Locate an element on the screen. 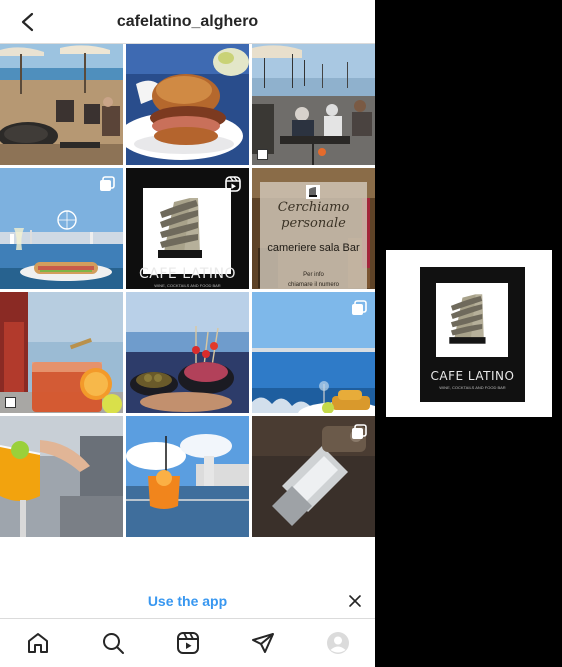 Image resolution: width=562 pixels, height=667 pixels. harbour-terrace-photo is located at coordinates (313, 104).